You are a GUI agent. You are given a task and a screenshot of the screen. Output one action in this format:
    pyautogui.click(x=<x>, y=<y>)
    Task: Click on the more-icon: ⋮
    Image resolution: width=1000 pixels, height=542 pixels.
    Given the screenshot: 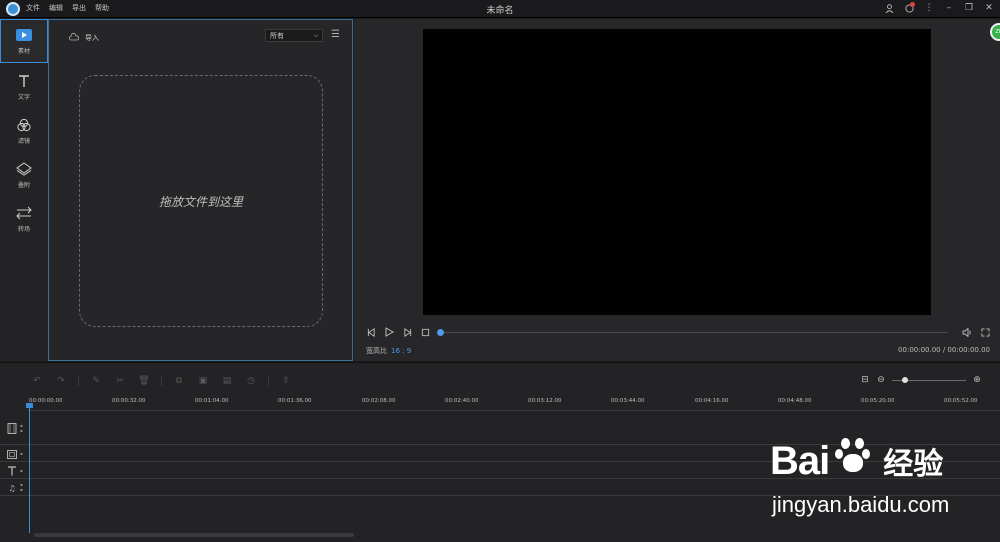 What is the action you would take?
    pyautogui.click(x=929, y=8)
    